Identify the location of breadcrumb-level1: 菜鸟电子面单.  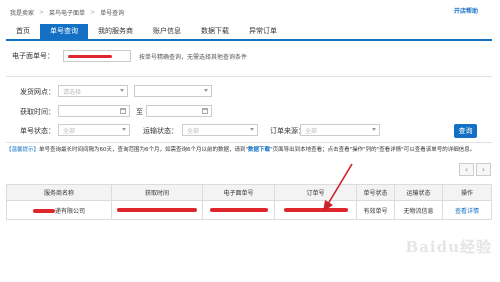
(67, 12).